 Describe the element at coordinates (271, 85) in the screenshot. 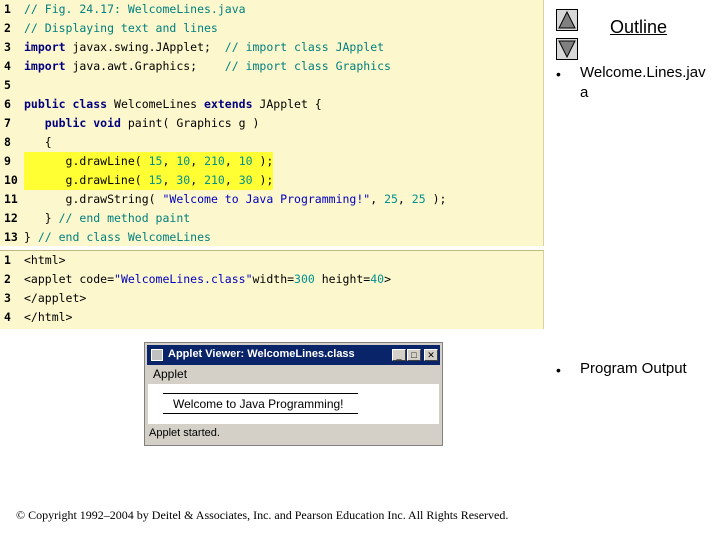

I see `code-line: 5` at that location.